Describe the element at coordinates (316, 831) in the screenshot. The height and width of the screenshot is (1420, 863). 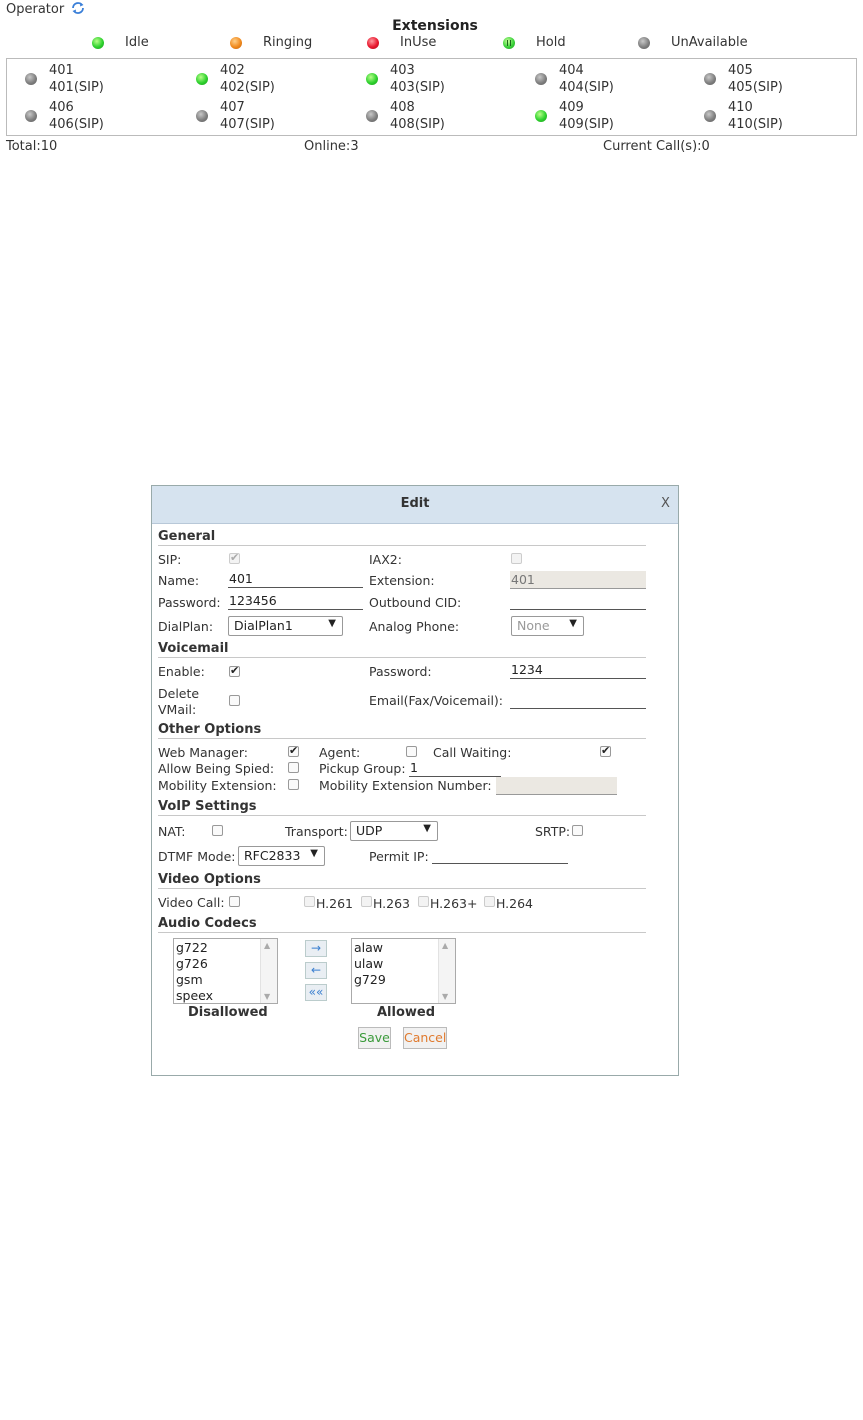
I see `transport-label: Transport:` at that location.